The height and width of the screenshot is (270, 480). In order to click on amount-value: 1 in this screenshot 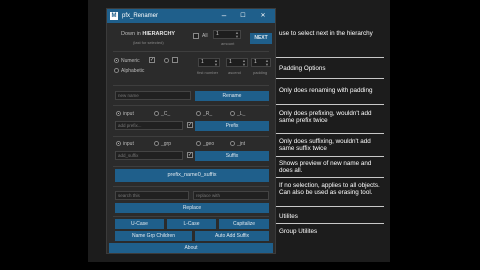, I will do `click(217, 34)`.